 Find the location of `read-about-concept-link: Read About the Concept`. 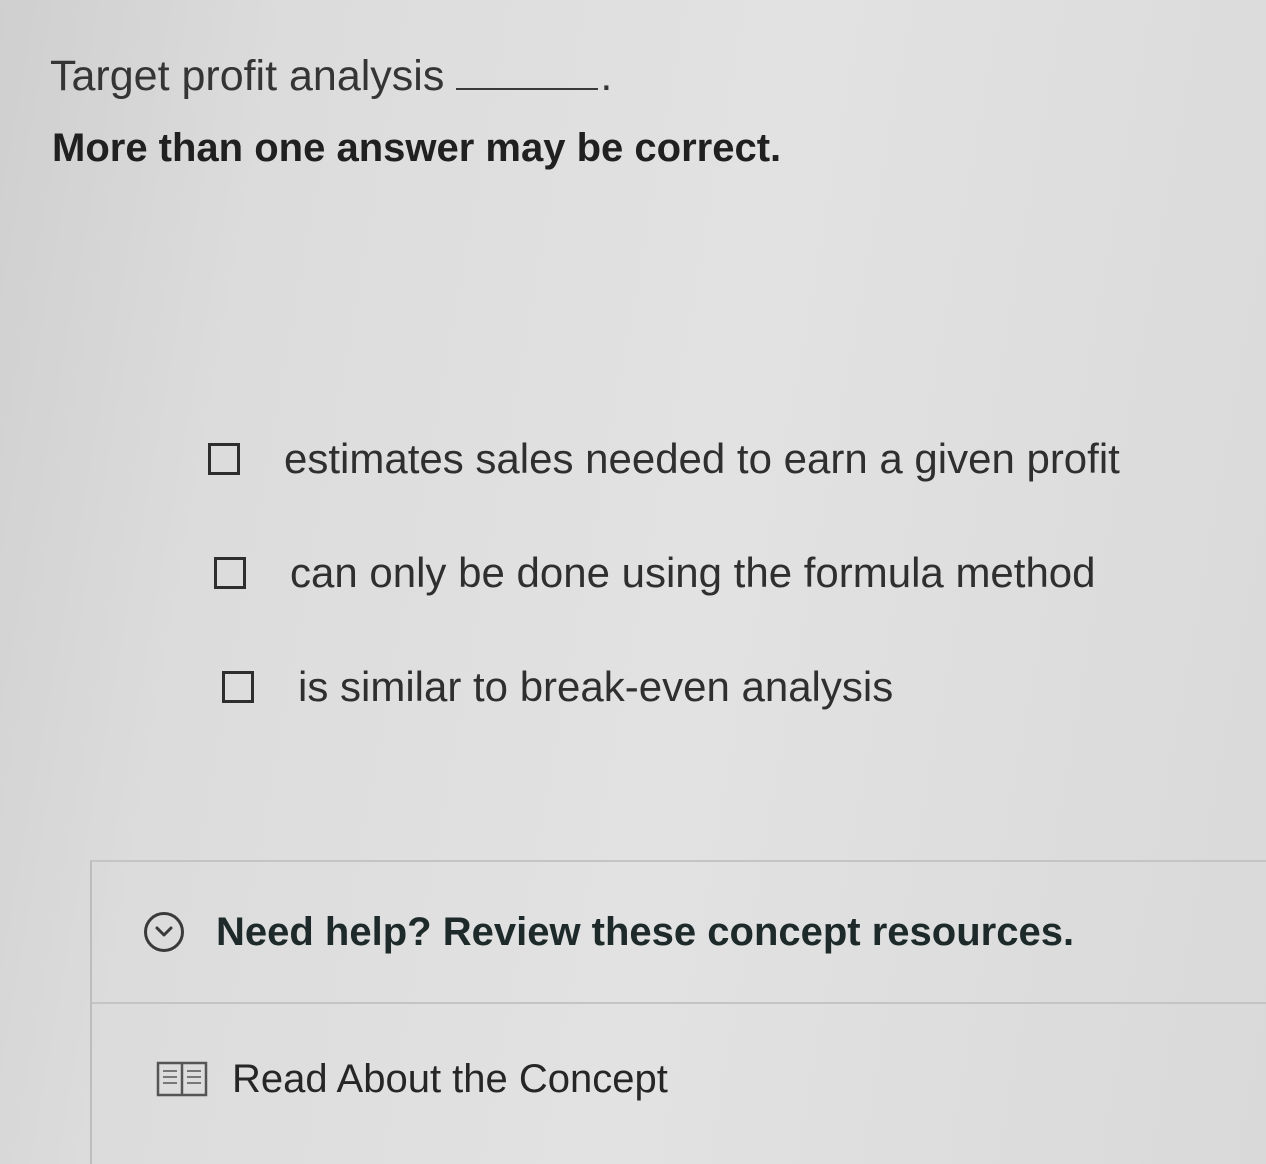

read-about-concept-link: Read About the Concept is located at coordinates (679, 1079).